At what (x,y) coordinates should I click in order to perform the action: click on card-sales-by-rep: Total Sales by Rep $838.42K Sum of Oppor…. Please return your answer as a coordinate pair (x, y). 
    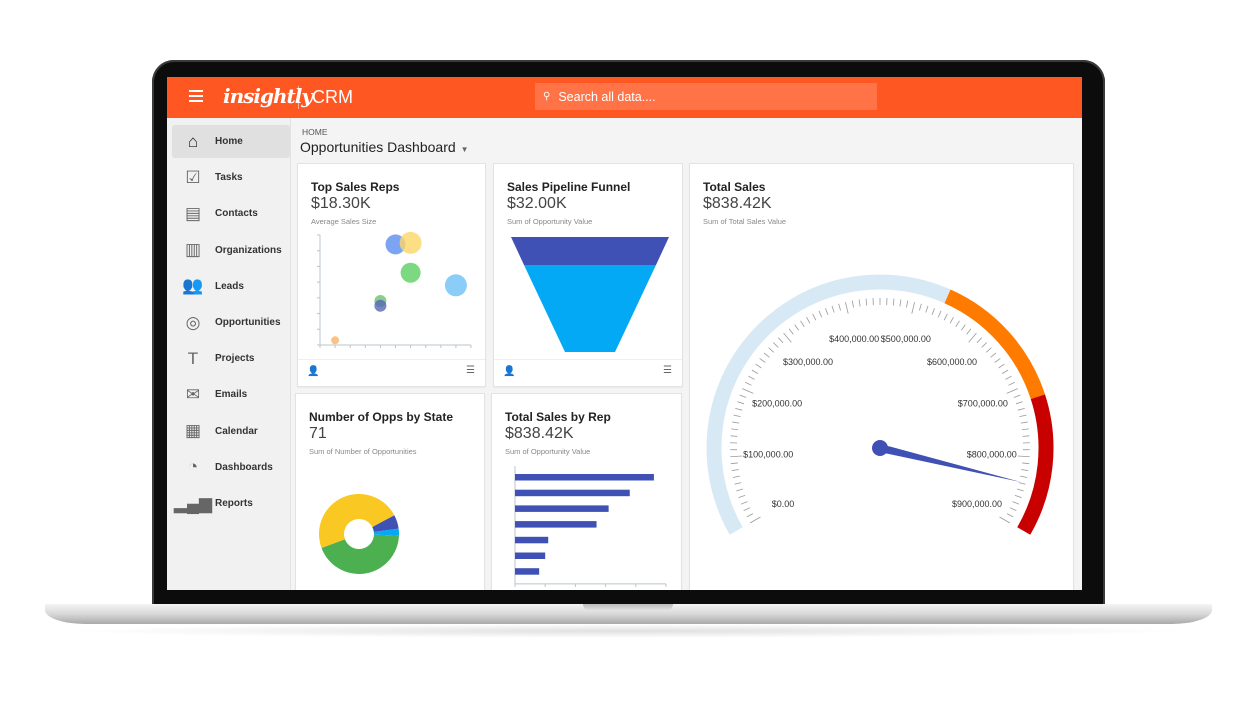
    Looking at the image, I should click on (586, 491).